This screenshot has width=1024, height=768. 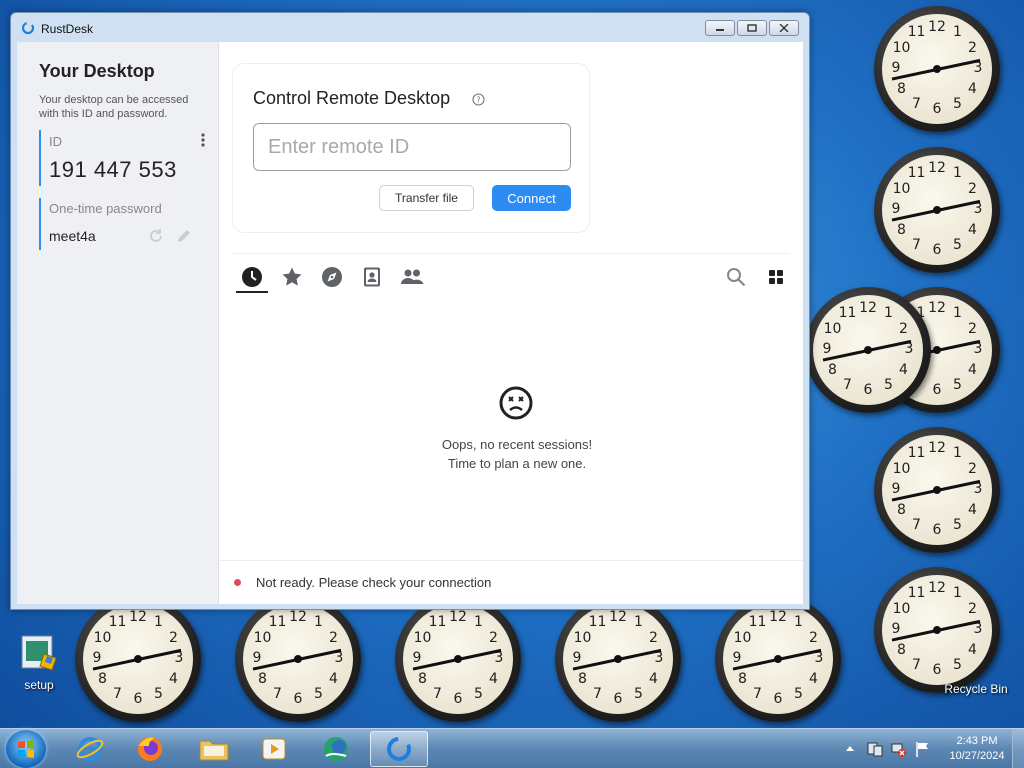 What do you see at coordinates (274, 749) in the screenshot?
I see `taskbar-media-player` at bounding box center [274, 749].